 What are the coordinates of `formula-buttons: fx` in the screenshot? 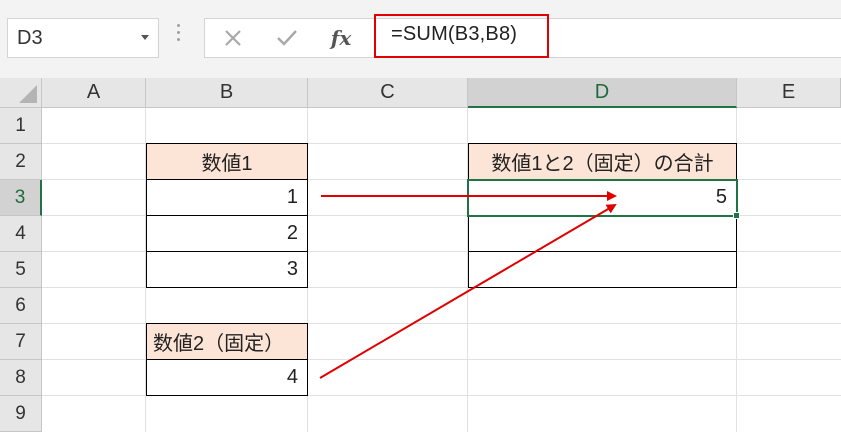 It's located at (288, 38).